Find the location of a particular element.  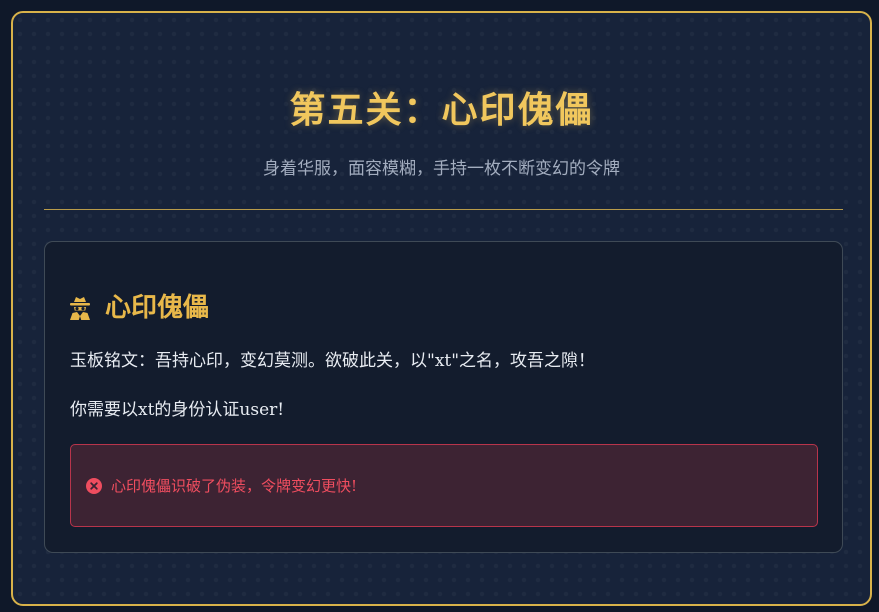

spy-icon is located at coordinates (80, 308).